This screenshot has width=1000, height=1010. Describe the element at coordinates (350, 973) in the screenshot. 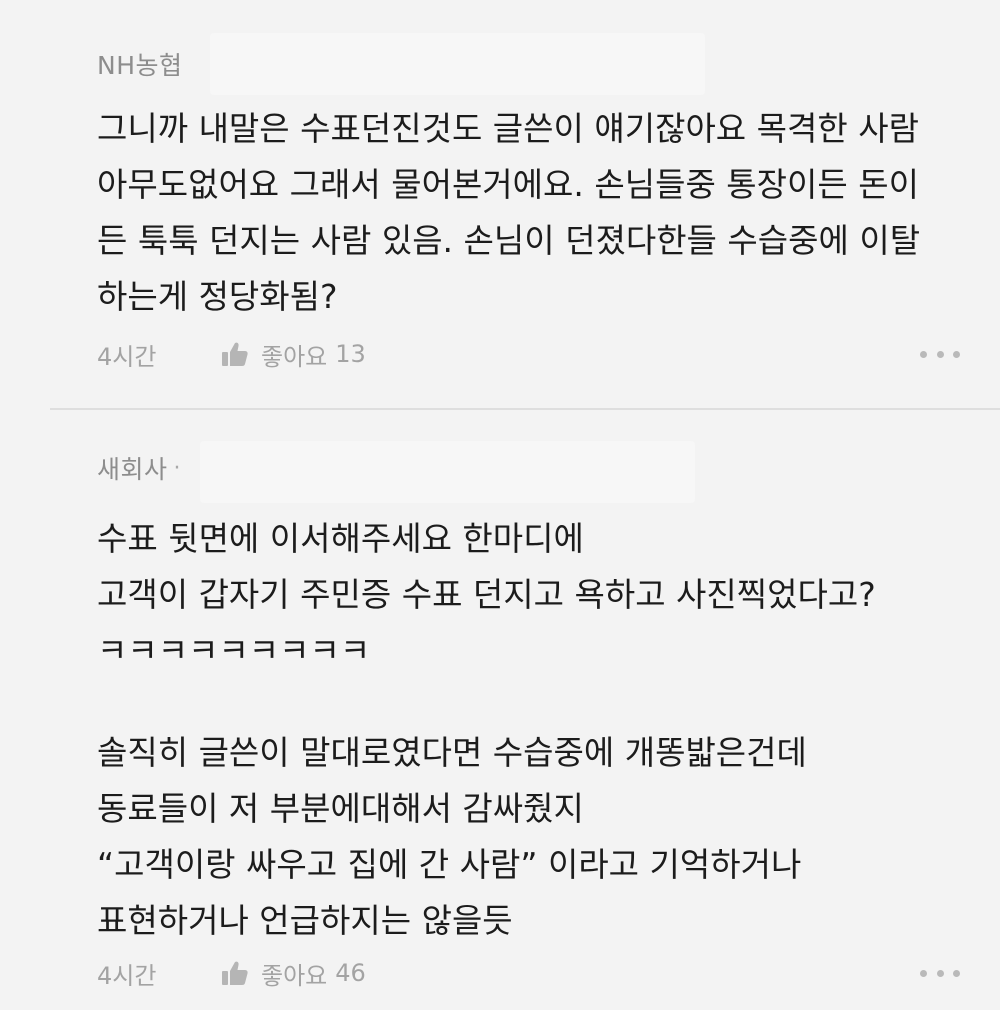

I see `like-count: 46` at that location.